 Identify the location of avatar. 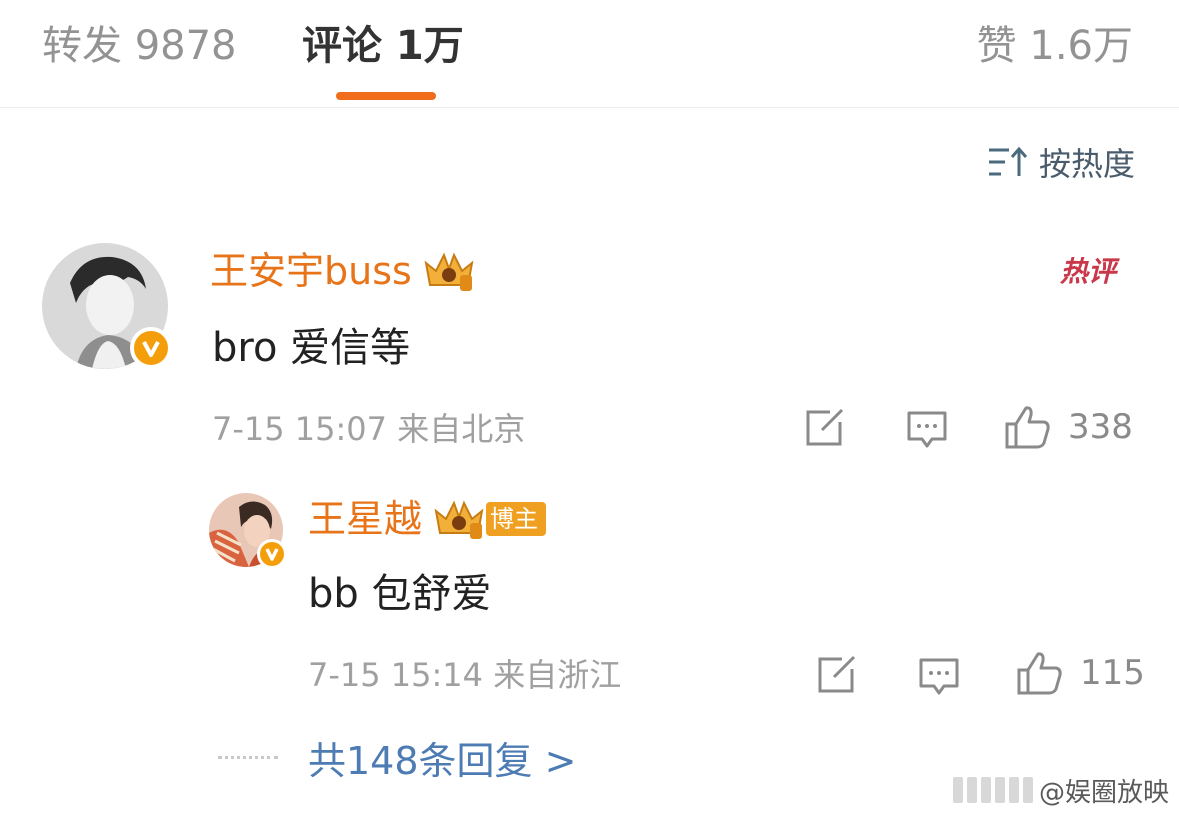
(107, 306).